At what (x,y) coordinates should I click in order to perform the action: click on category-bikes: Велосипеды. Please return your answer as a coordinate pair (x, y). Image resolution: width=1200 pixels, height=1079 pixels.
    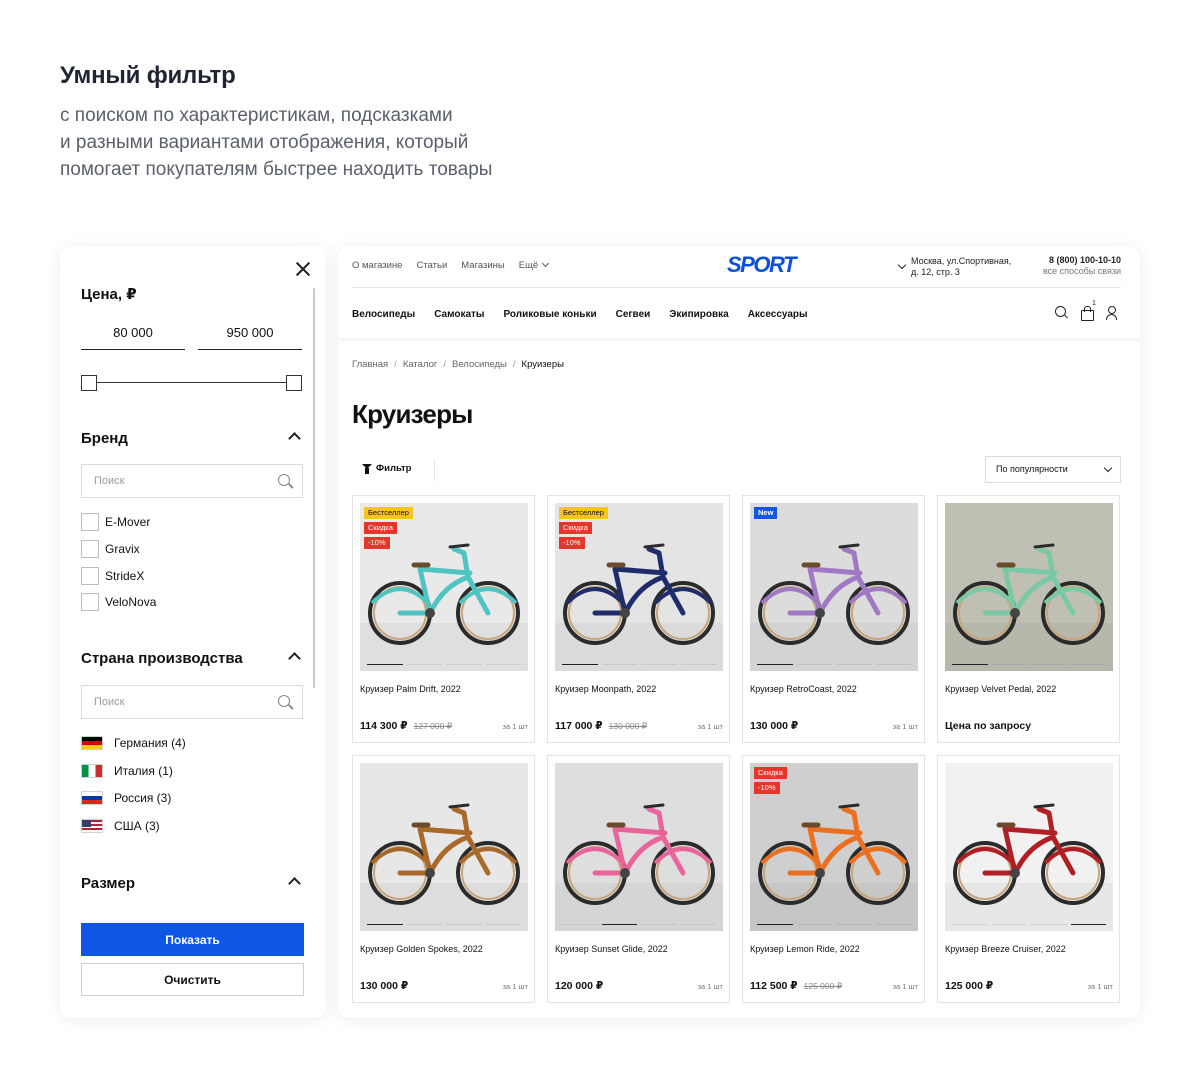
    Looking at the image, I should click on (383, 314).